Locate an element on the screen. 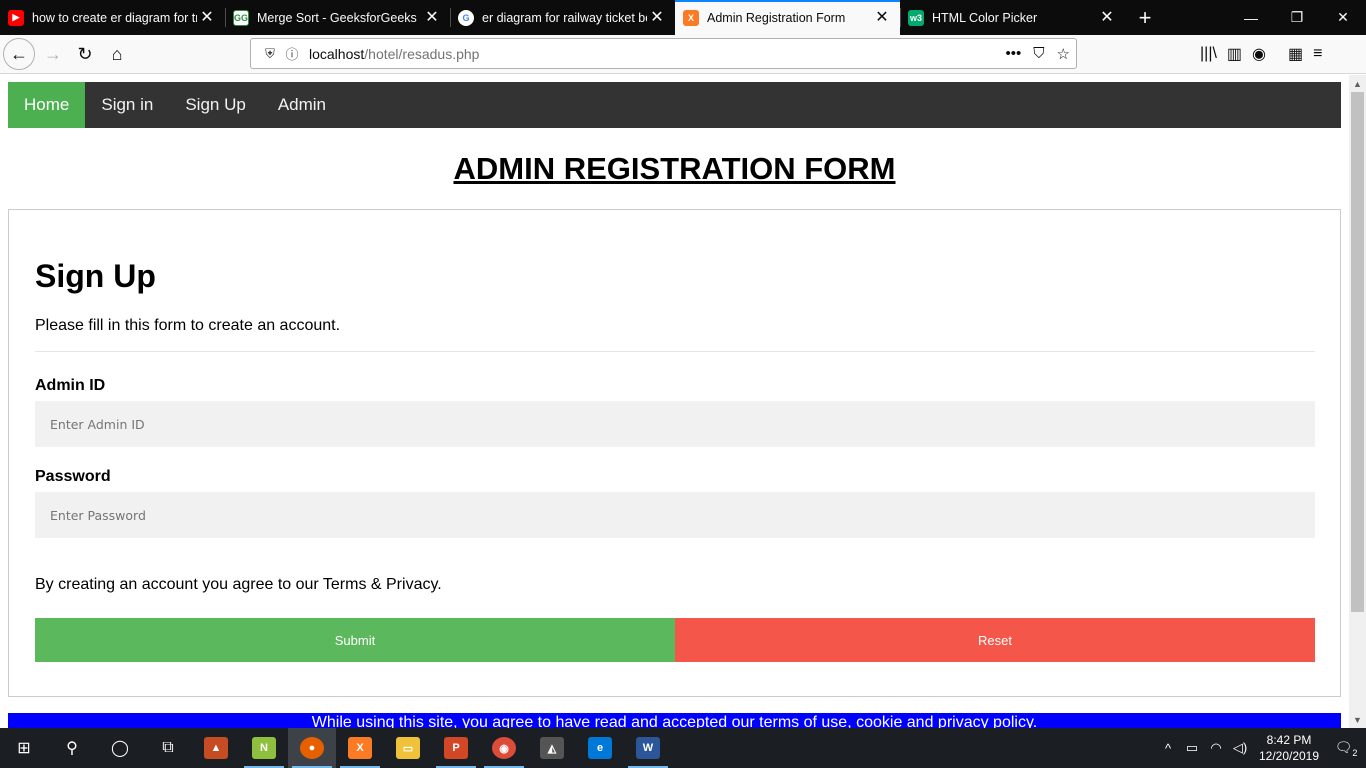 The height and width of the screenshot is (768, 1366). new-tab-button: + is located at coordinates (1145, 17).